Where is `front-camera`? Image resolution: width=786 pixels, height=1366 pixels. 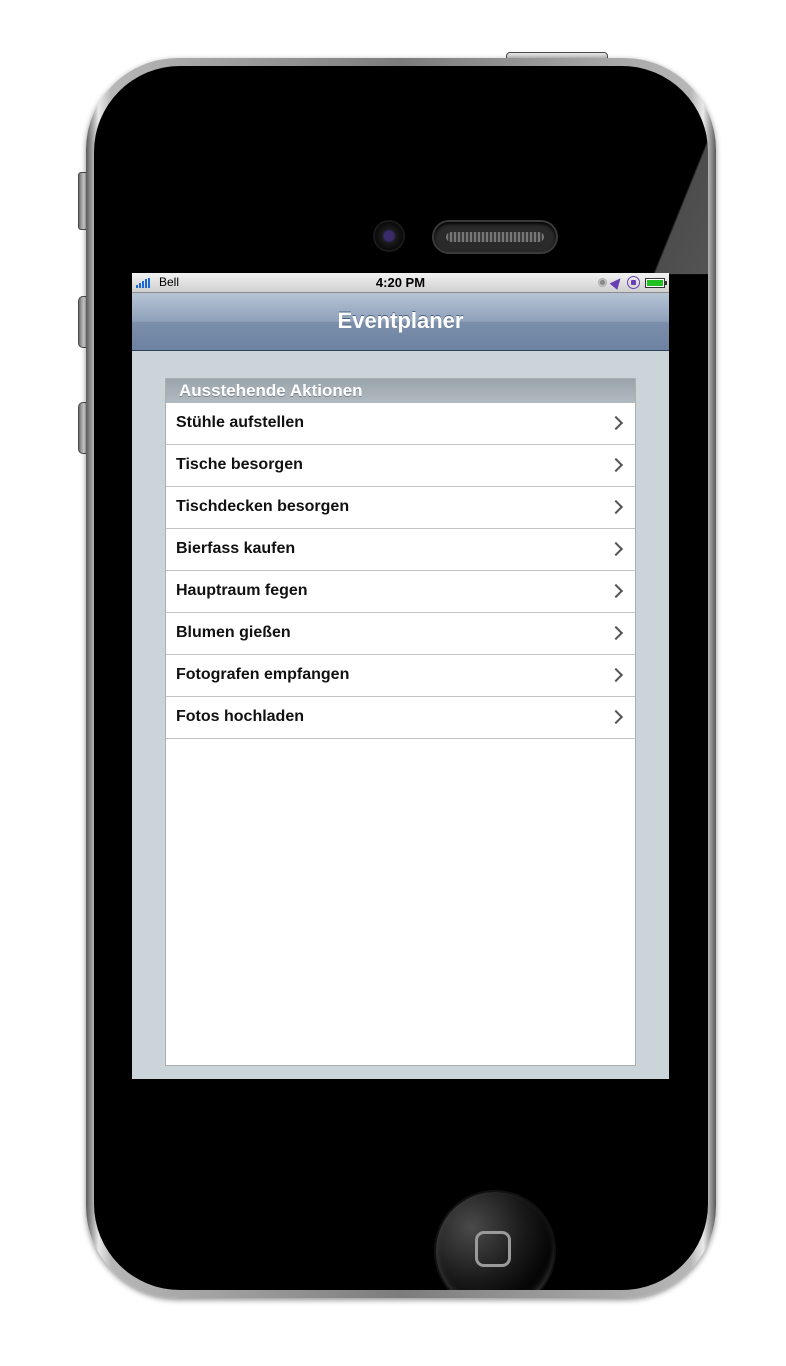
front-camera is located at coordinates (389, 236).